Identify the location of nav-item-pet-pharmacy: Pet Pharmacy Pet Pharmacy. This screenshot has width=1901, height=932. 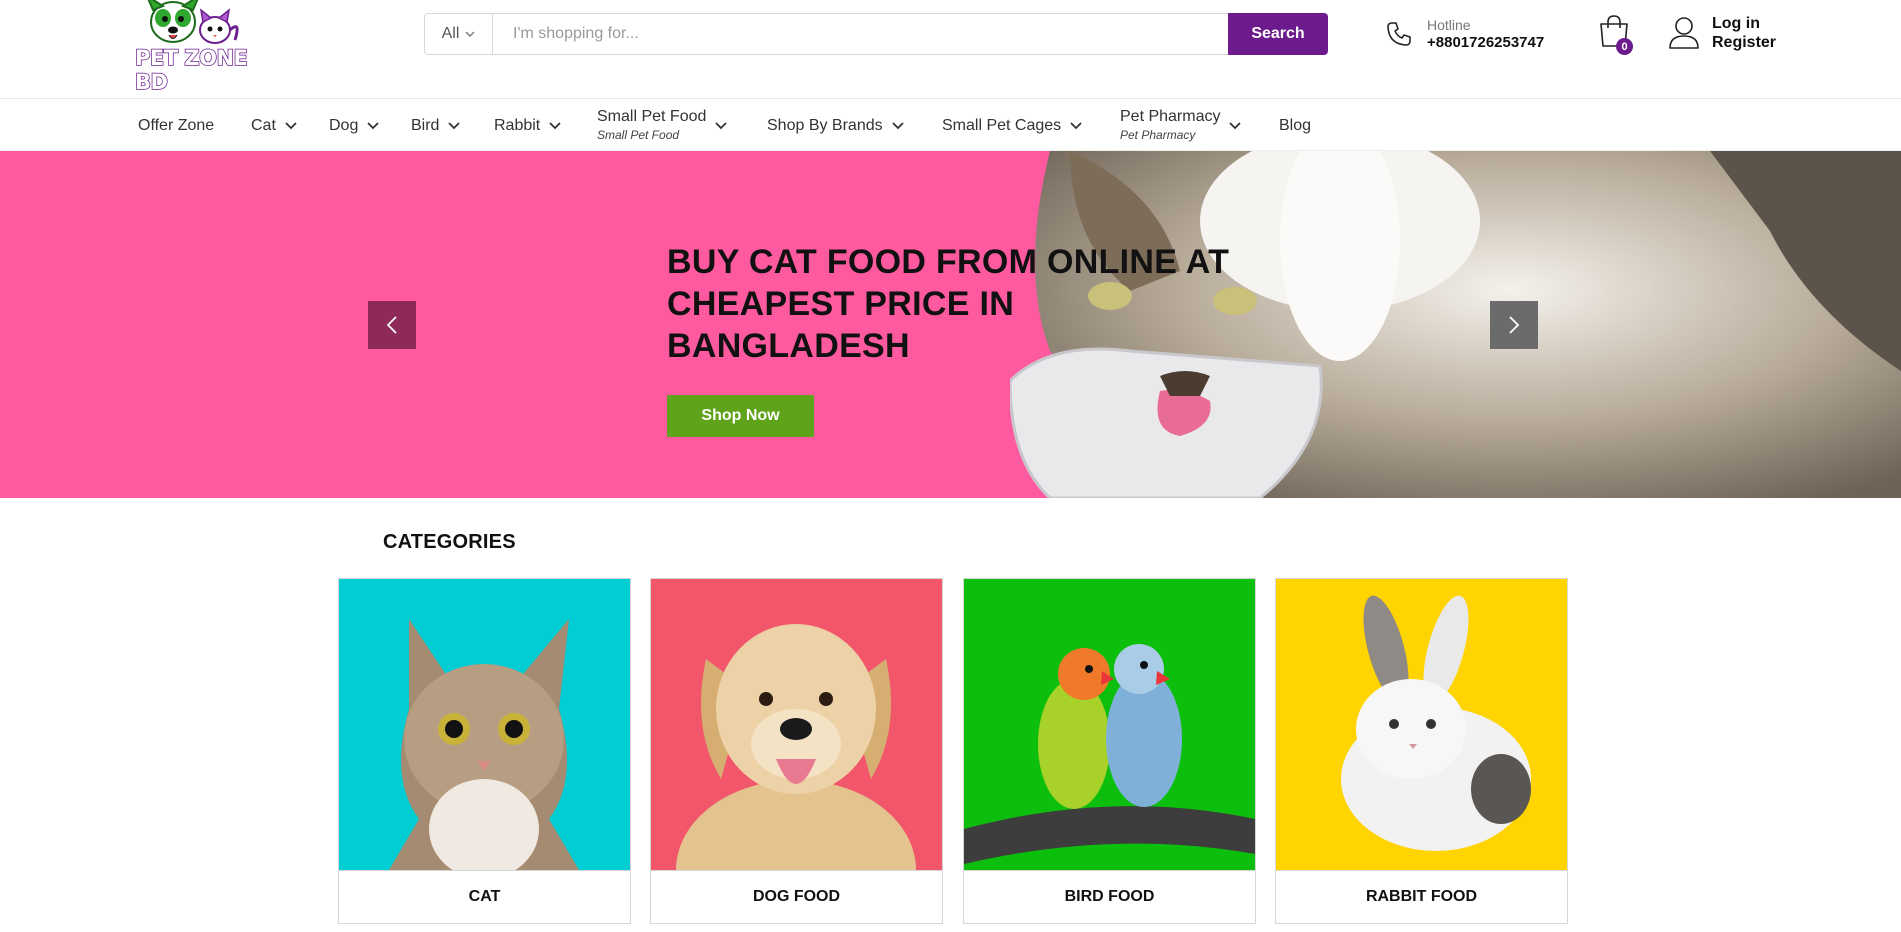
(1181, 125).